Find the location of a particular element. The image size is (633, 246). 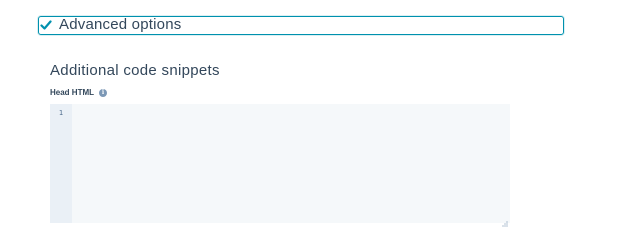

advanced-options-label: Advanced options is located at coordinates (120, 24).